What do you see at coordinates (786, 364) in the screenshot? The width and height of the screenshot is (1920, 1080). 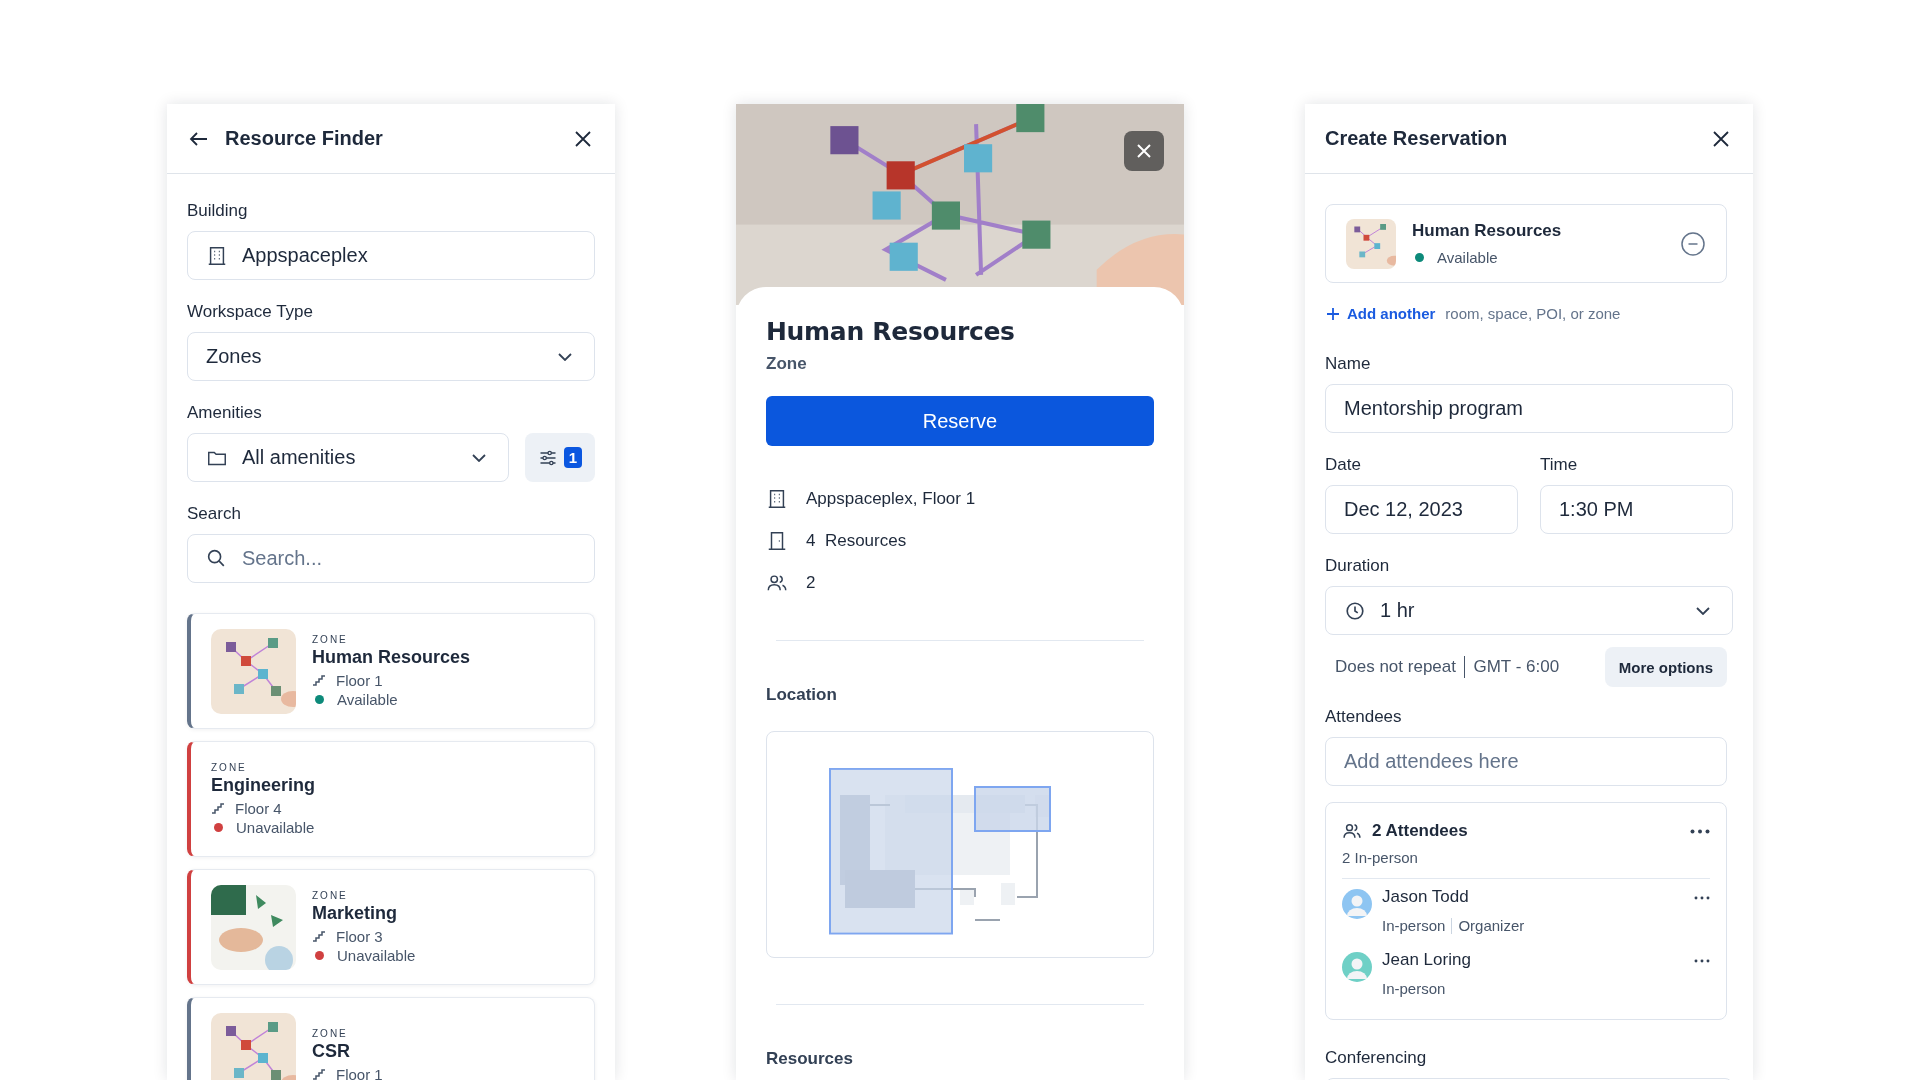 I see `resource-type-label: Zone` at bounding box center [786, 364].